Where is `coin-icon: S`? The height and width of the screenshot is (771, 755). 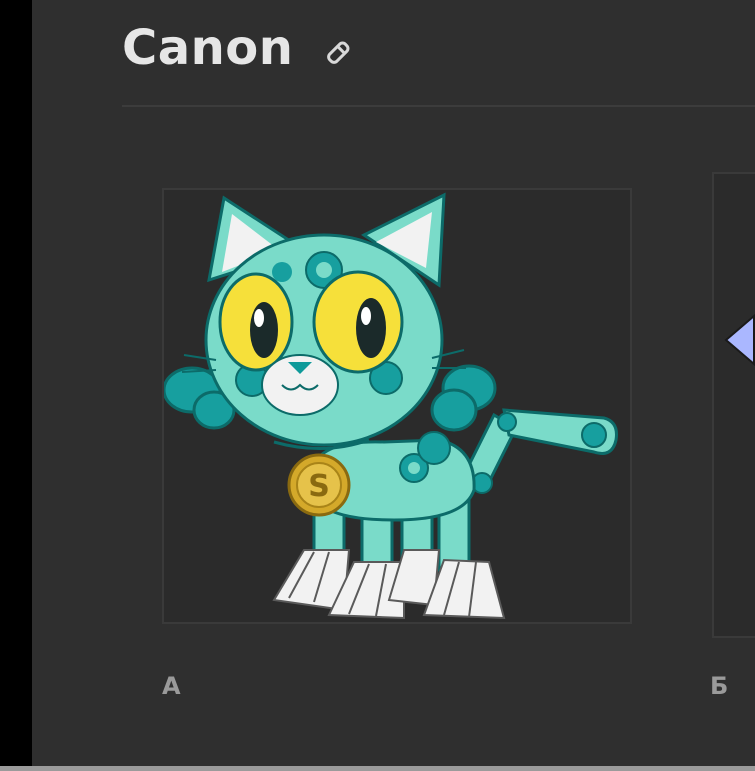 coin-icon: S is located at coordinates (319, 485).